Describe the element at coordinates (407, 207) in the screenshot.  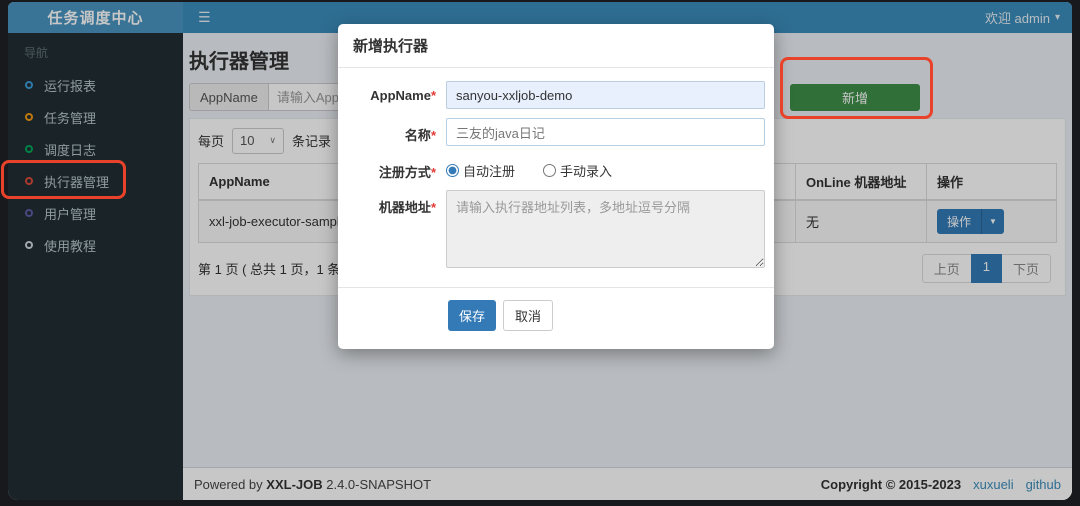
I see `address-field-label: 机器地址*` at that location.